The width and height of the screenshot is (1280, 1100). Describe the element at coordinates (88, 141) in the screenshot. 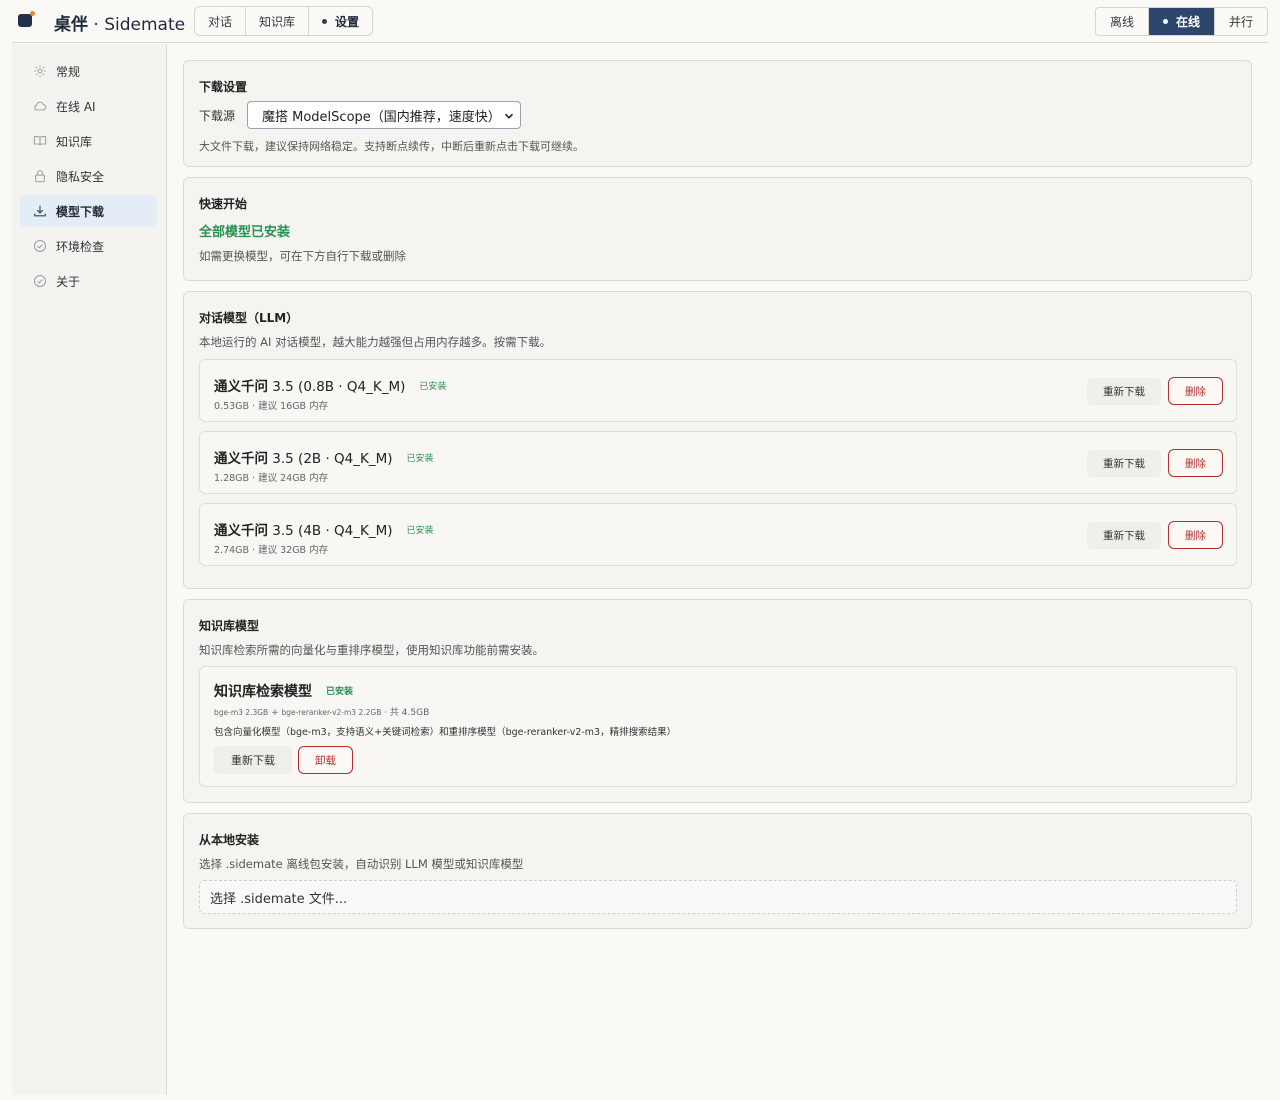

I see `sidebar-item-knowledge-base: 知识库` at that location.